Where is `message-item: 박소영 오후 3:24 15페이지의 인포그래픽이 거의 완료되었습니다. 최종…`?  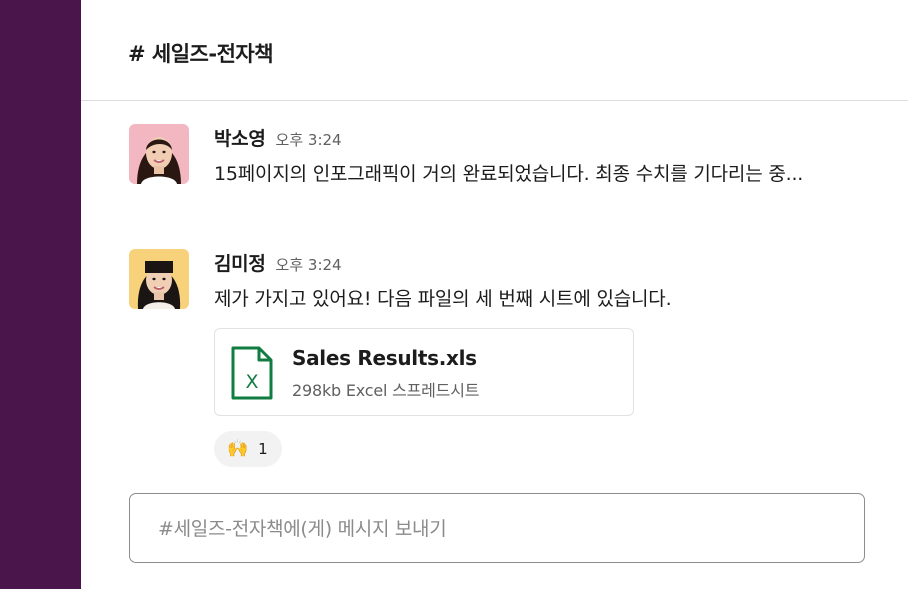
message-item: 박소영 오후 3:24 15페이지의 인포그래픽이 거의 완료되었습니다. 최종… is located at coordinates (499, 174).